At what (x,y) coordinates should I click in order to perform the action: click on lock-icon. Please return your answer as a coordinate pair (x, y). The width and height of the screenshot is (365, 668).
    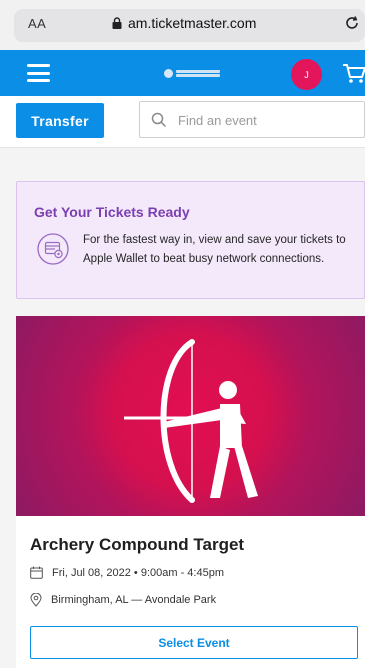
    Looking at the image, I should click on (117, 23).